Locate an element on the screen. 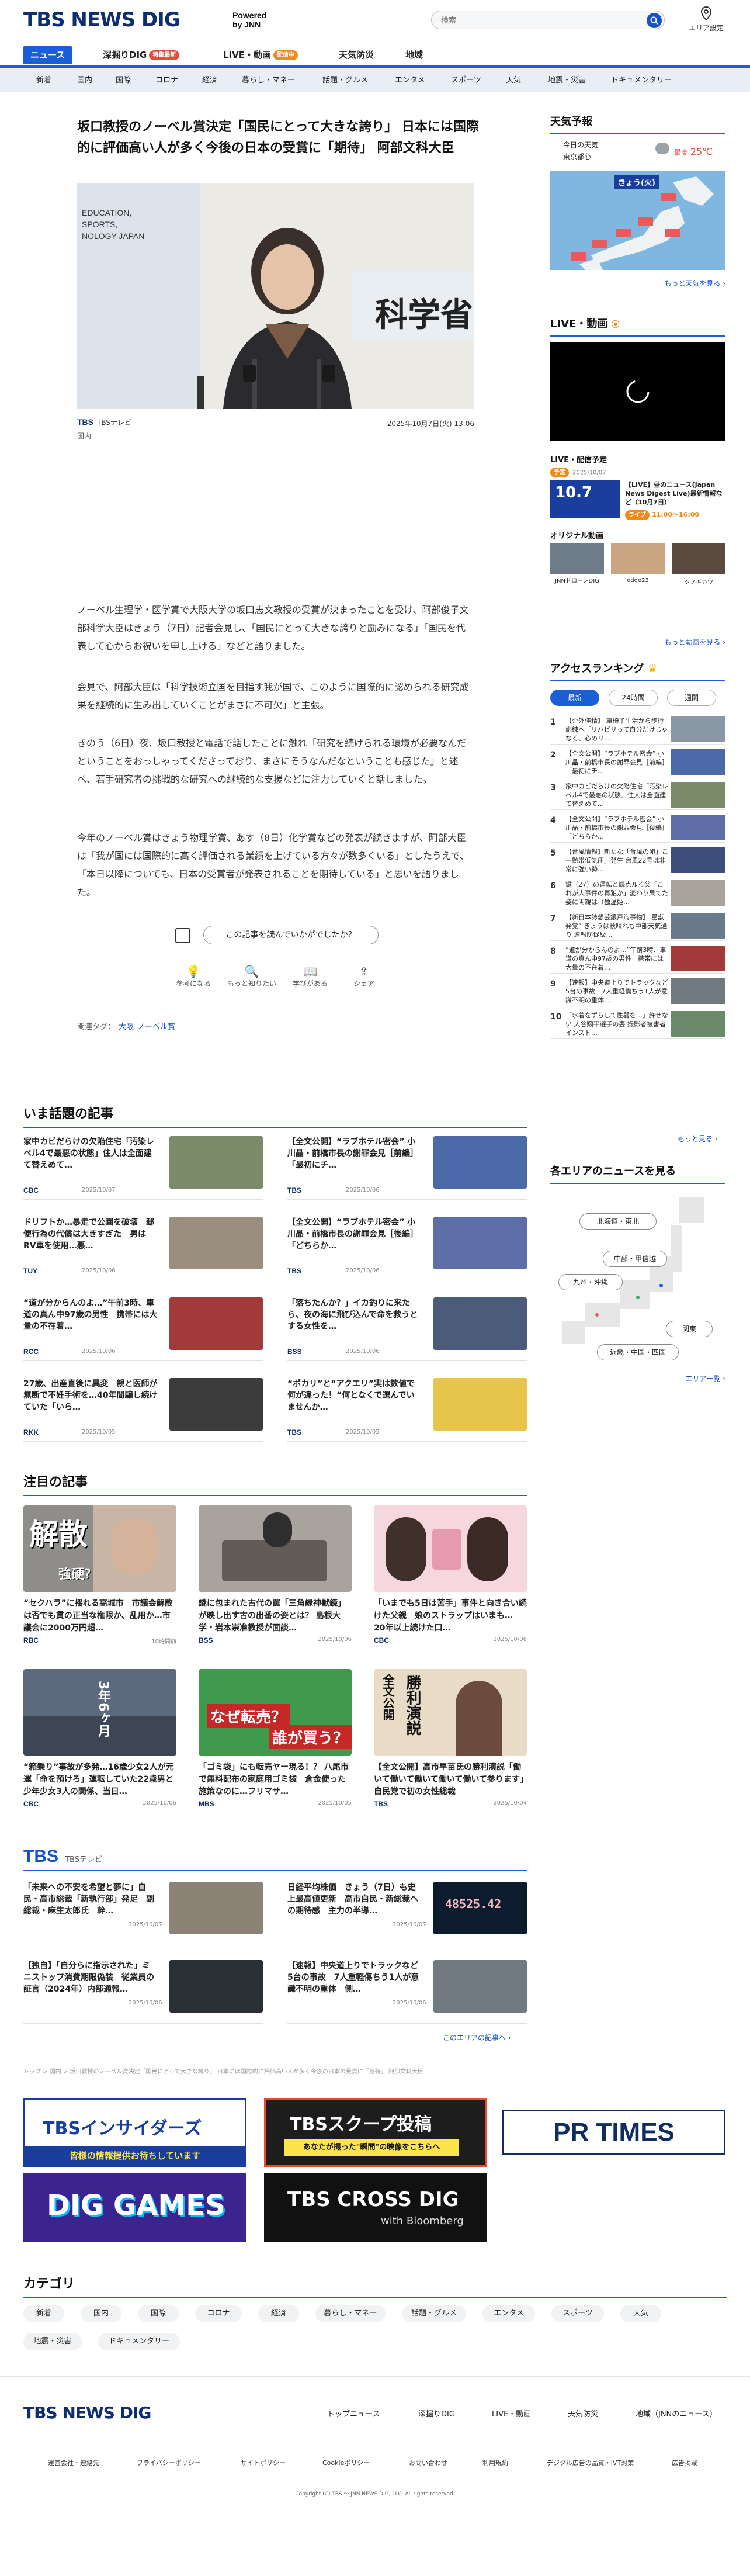 This screenshot has width=750, height=2576. search-box is located at coordinates (548, 20).